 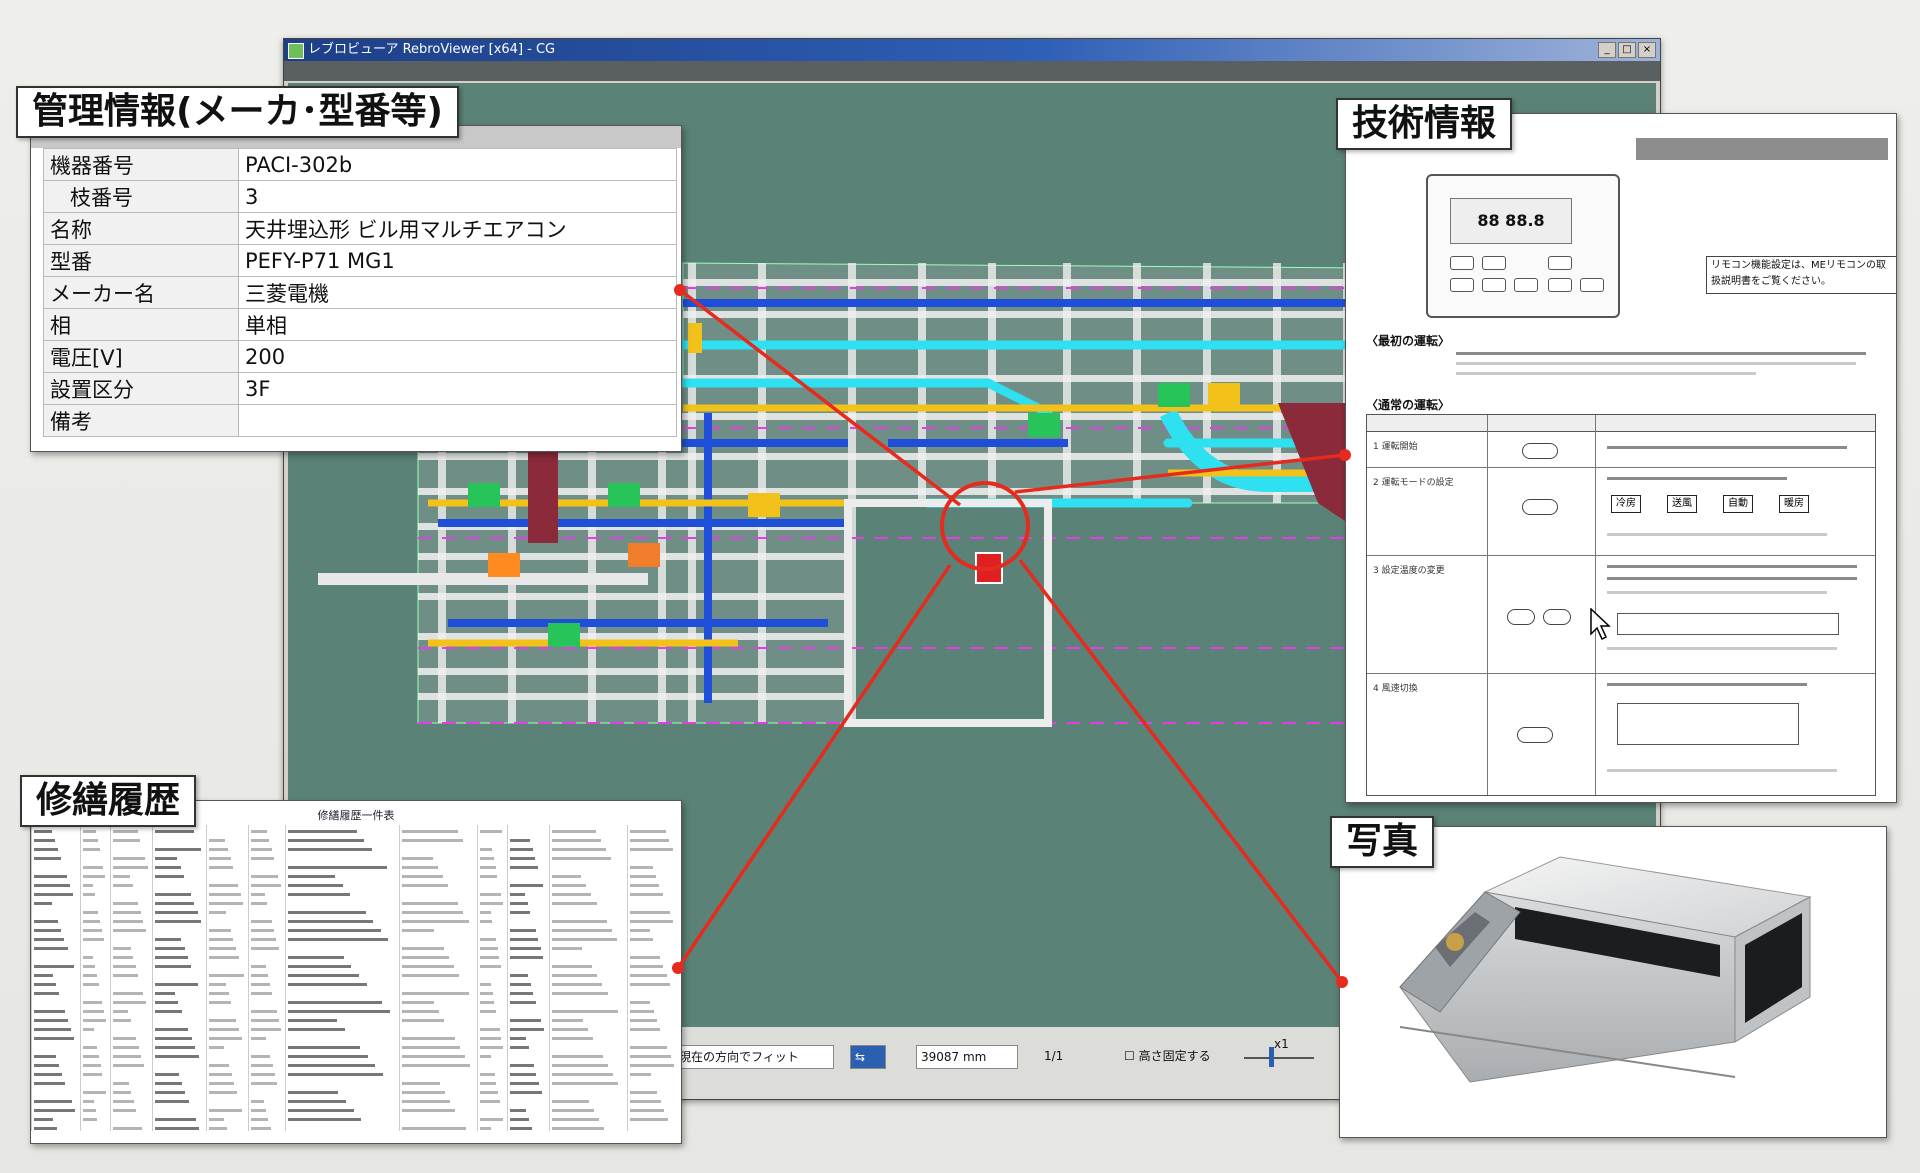 What do you see at coordinates (457, 164) in the screenshot?
I see `field-value: PACI-302b` at bounding box center [457, 164].